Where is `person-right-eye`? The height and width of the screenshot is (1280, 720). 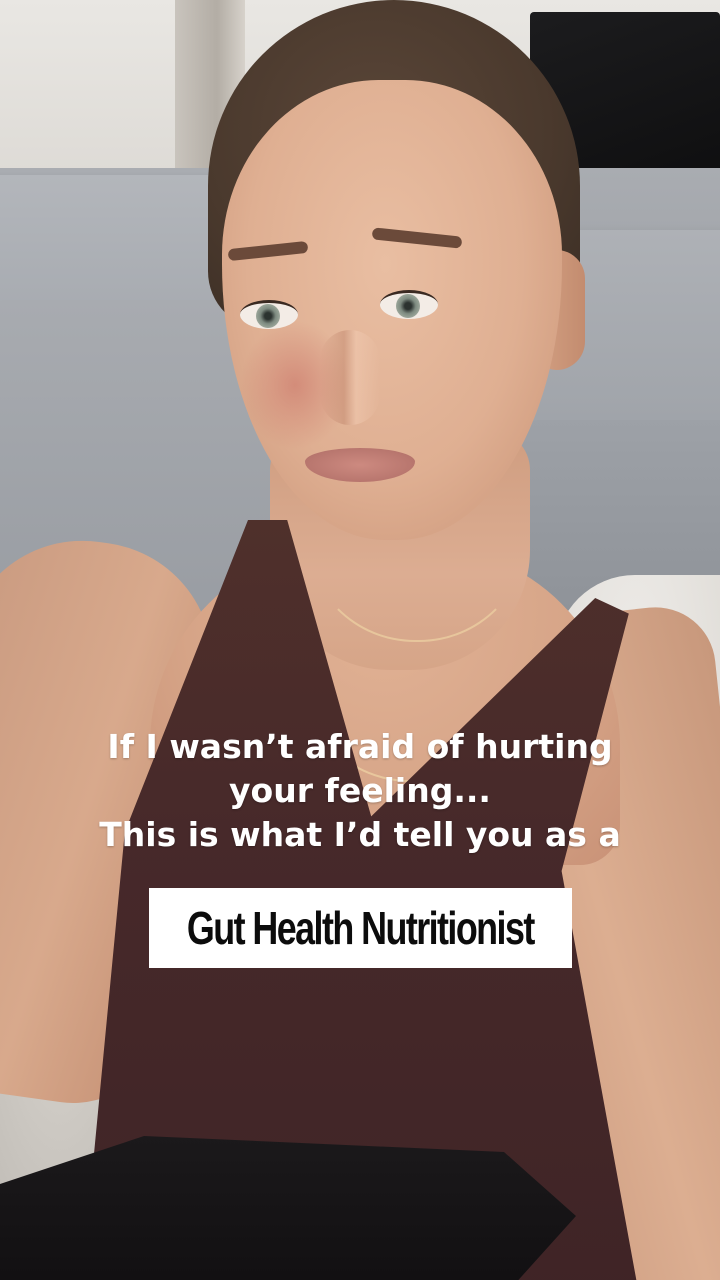
person-right-eye is located at coordinates (409, 304).